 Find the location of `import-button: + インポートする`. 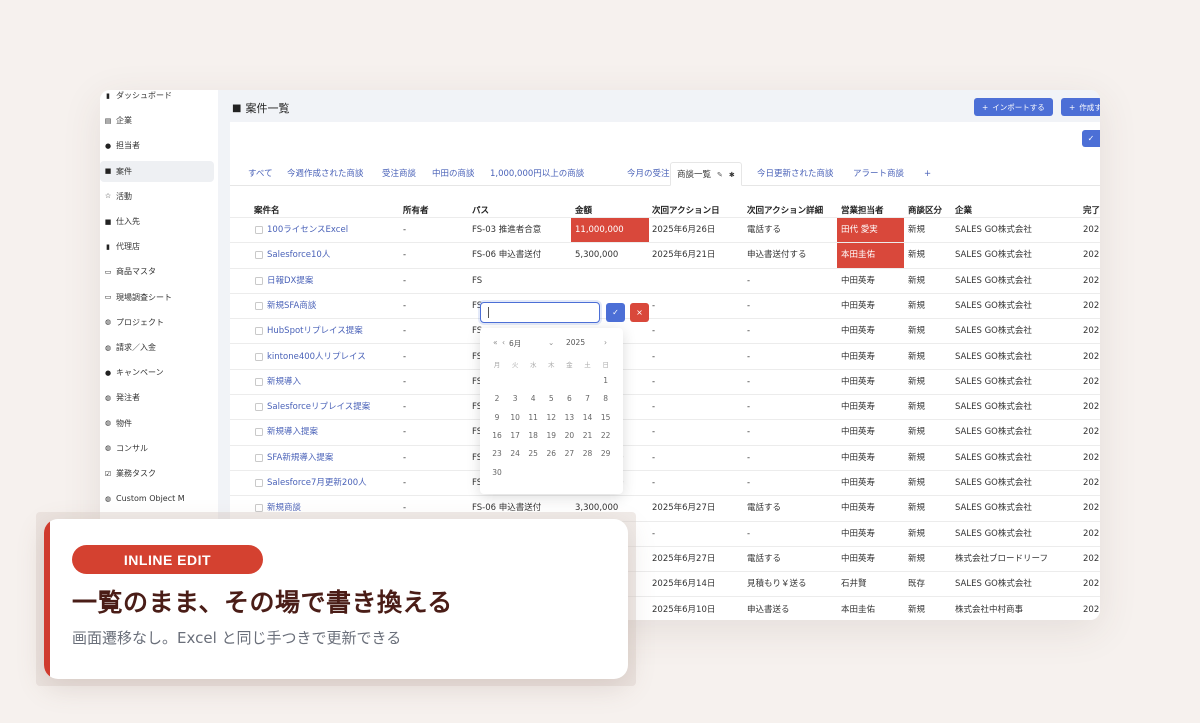

import-button: + インポートする is located at coordinates (1013, 107).